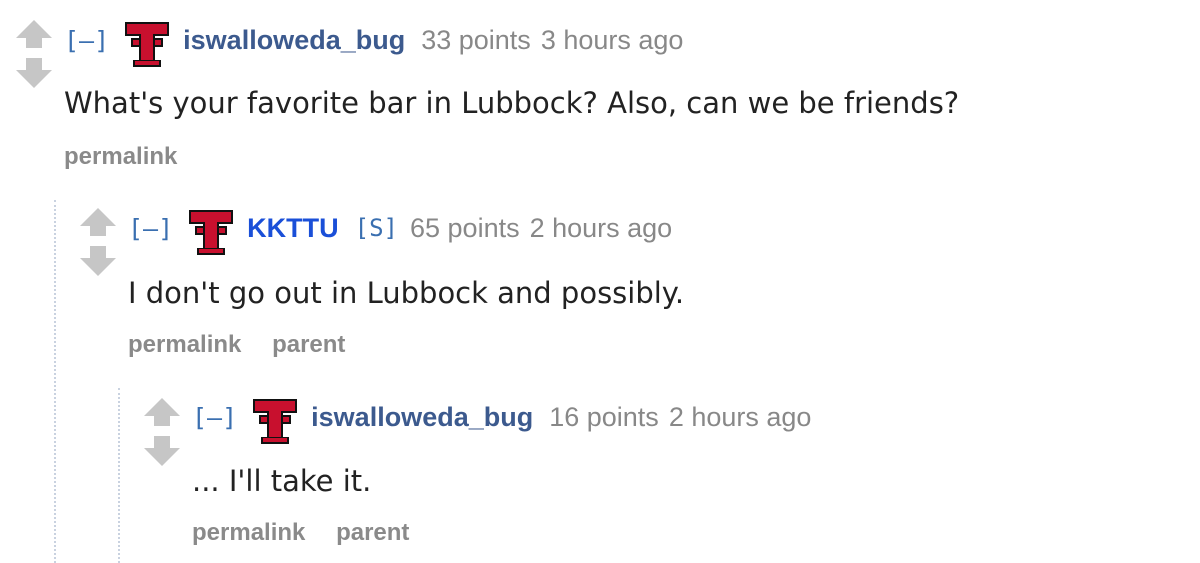  I want to click on comment-score: 16 points, so click(604, 416).